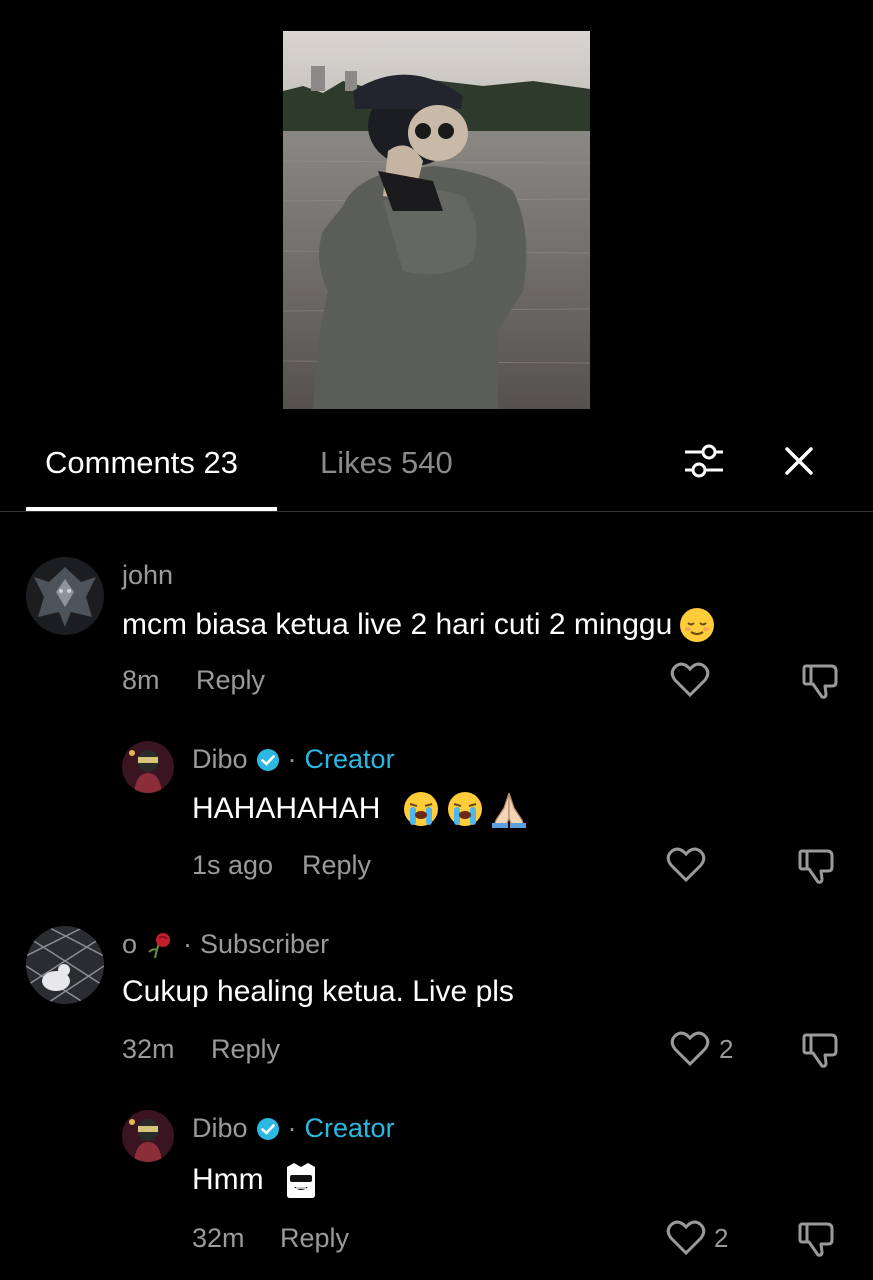 This screenshot has height=1280, width=873. Describe the element at coordinates (160, 945) in the screenshot. I see `rose-emoji` at that location.